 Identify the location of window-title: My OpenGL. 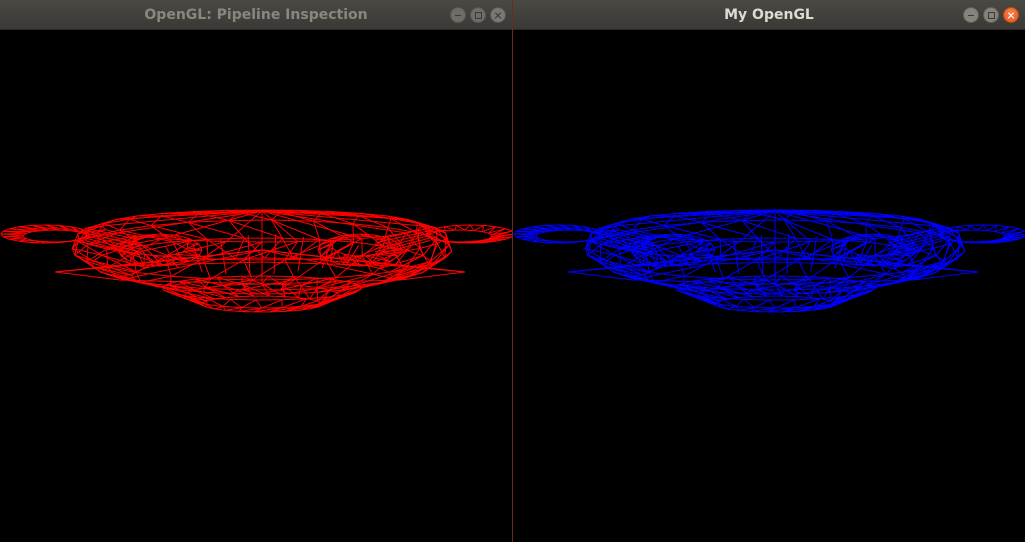
(769, 15).